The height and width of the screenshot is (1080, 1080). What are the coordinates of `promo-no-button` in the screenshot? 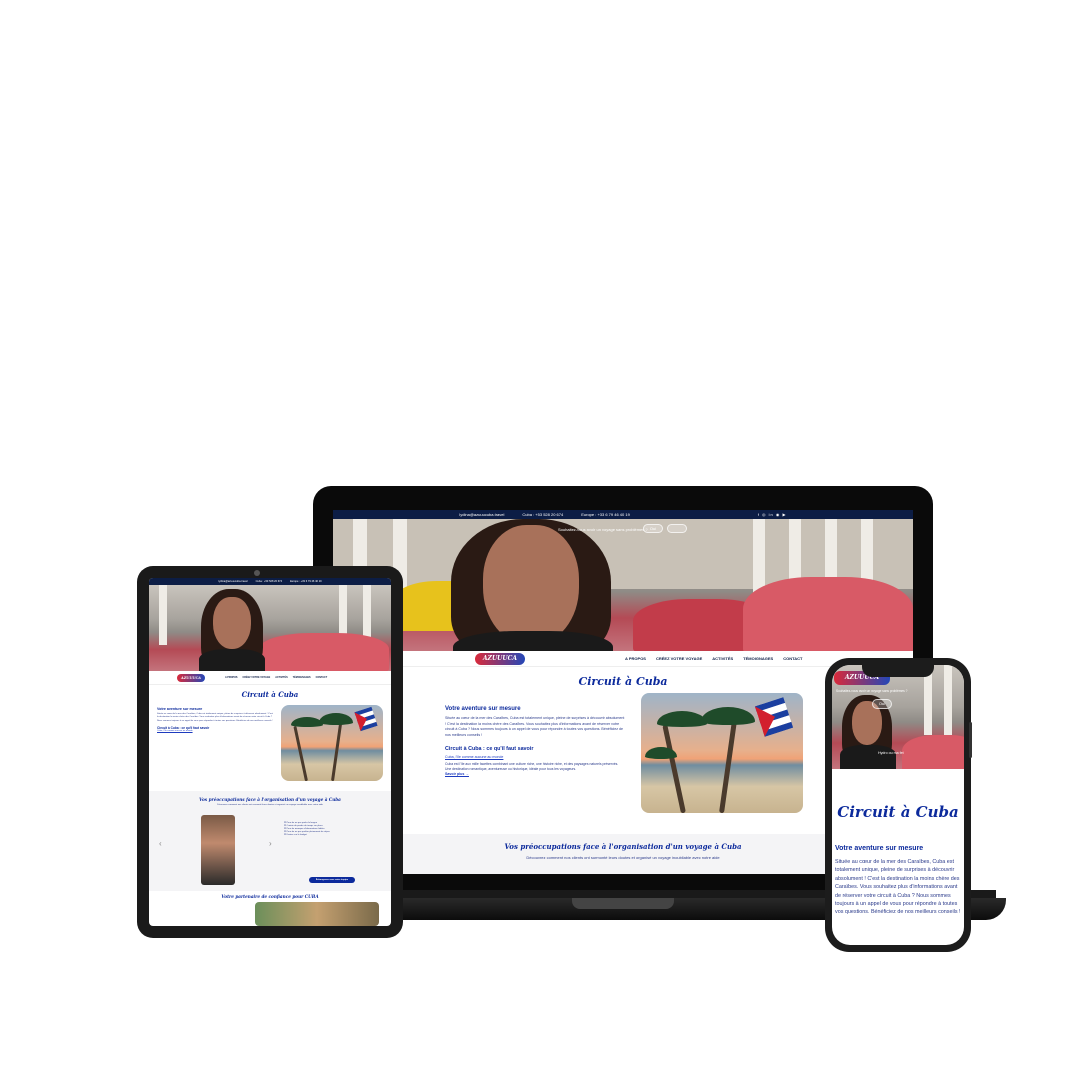 It's located at (677, 528).